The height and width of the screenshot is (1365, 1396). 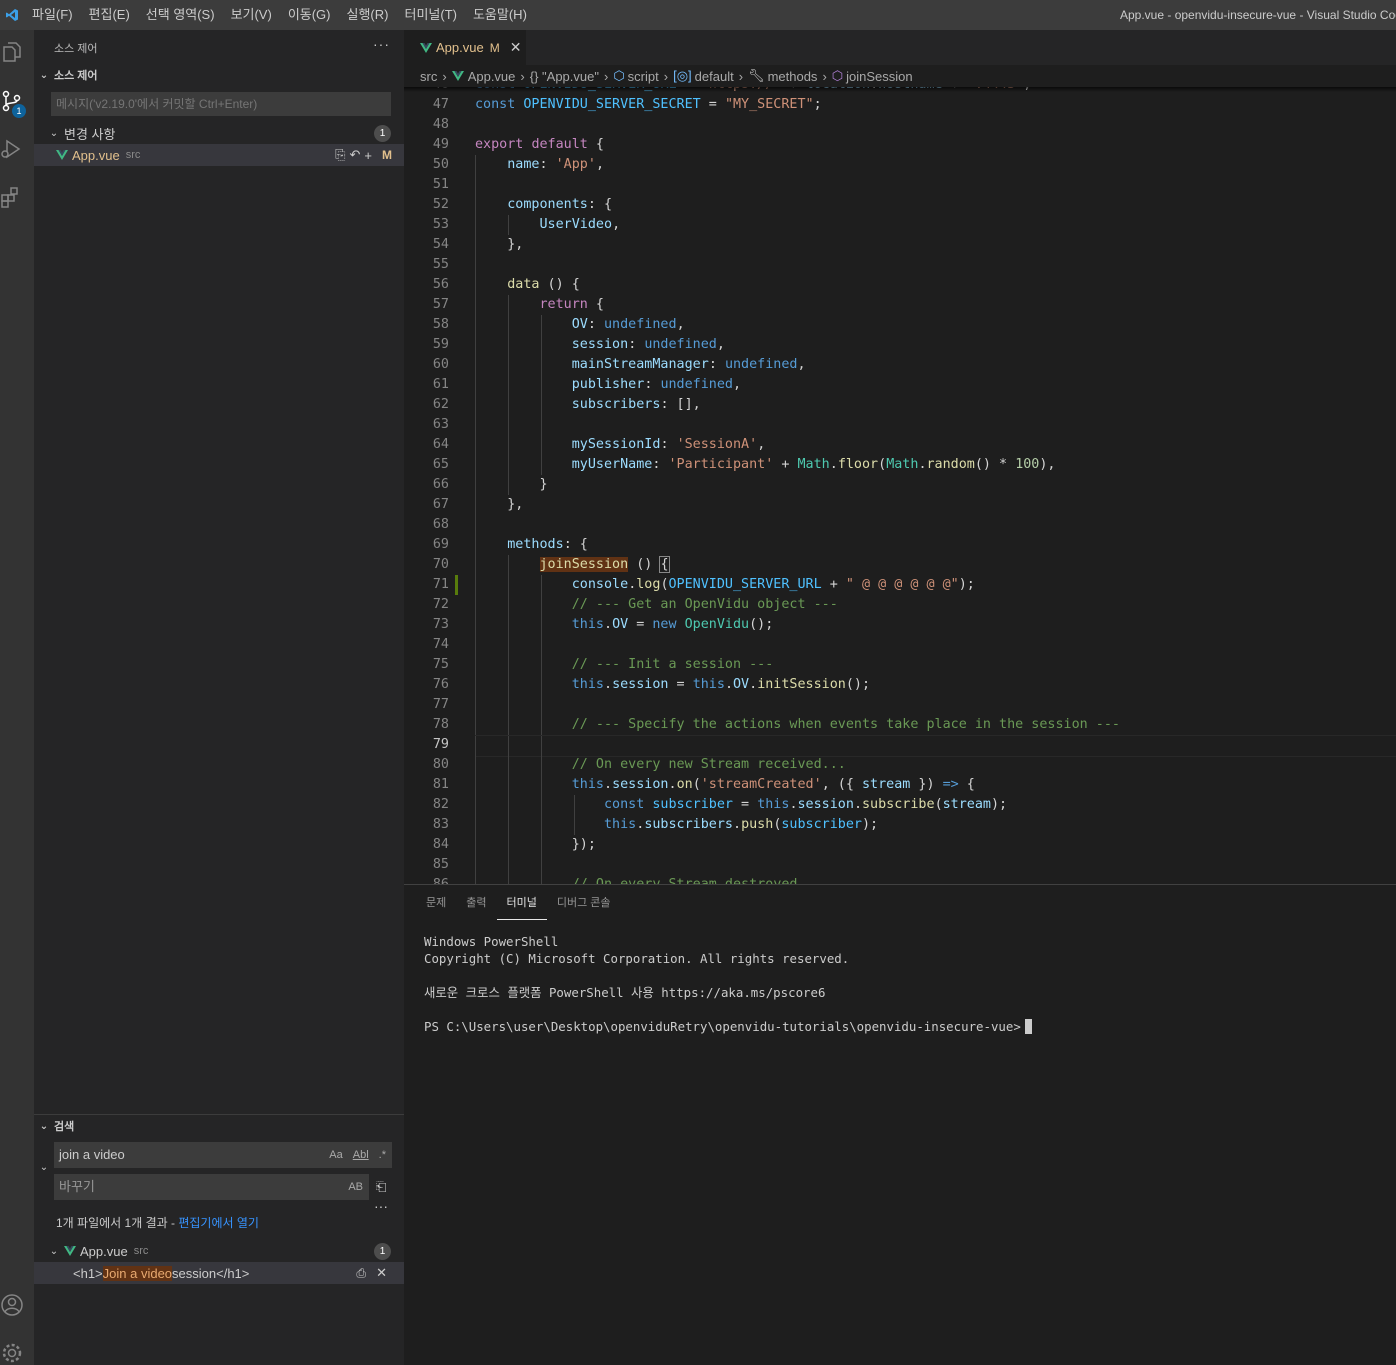 I want to click on code-line: 75 // --- Init a session ---, so click(x=900, y=665).